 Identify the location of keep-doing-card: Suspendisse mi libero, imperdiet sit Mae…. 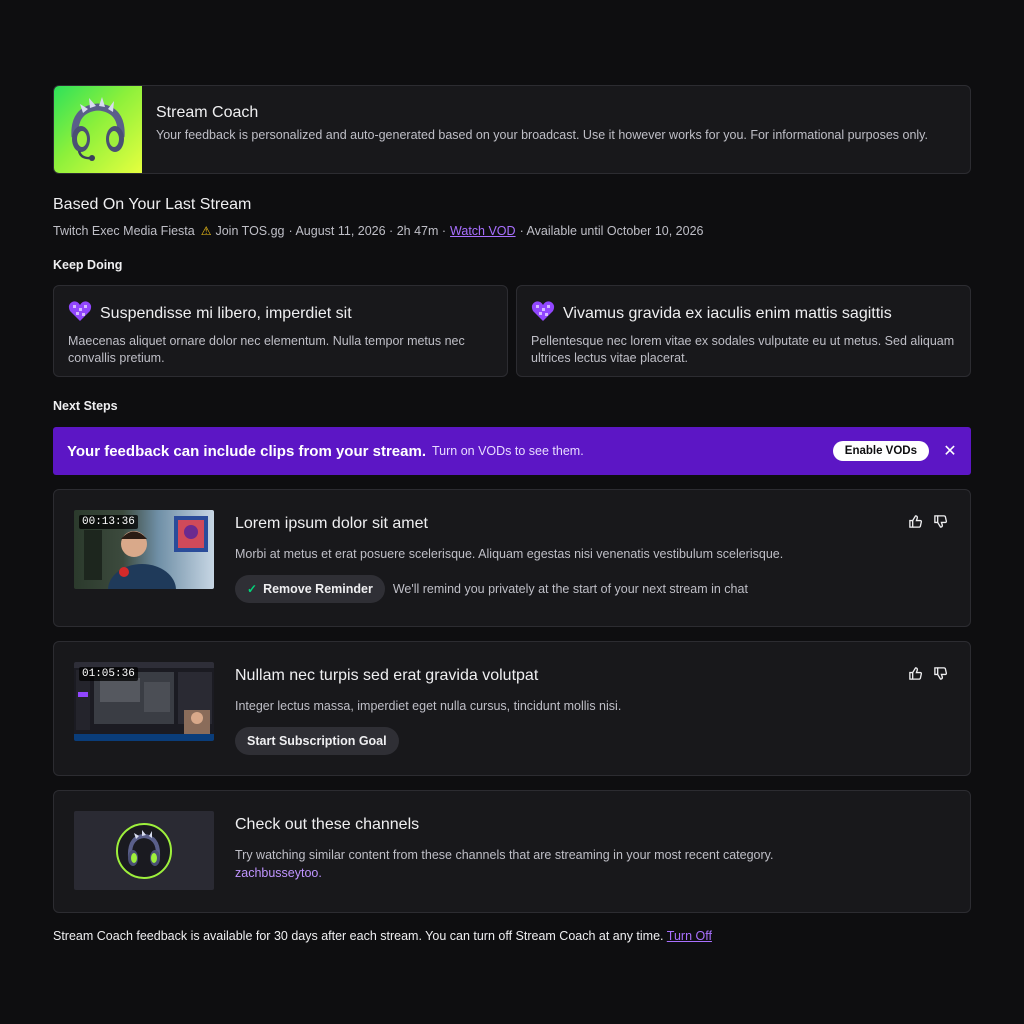
(280, 331).